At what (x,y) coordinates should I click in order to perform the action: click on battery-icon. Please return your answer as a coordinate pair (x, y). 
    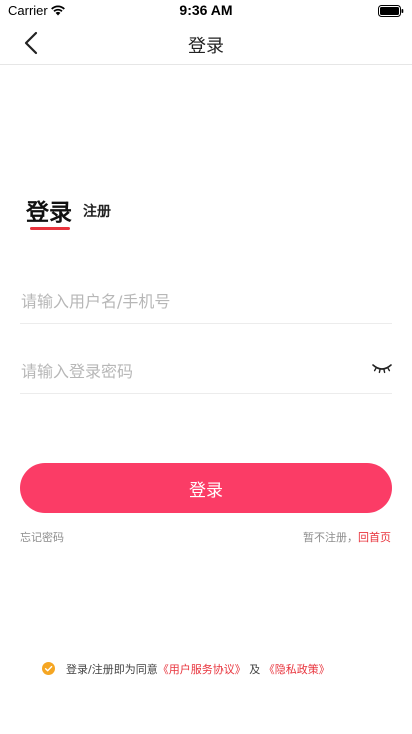
    Looking at the image, I should click on (391, 11).